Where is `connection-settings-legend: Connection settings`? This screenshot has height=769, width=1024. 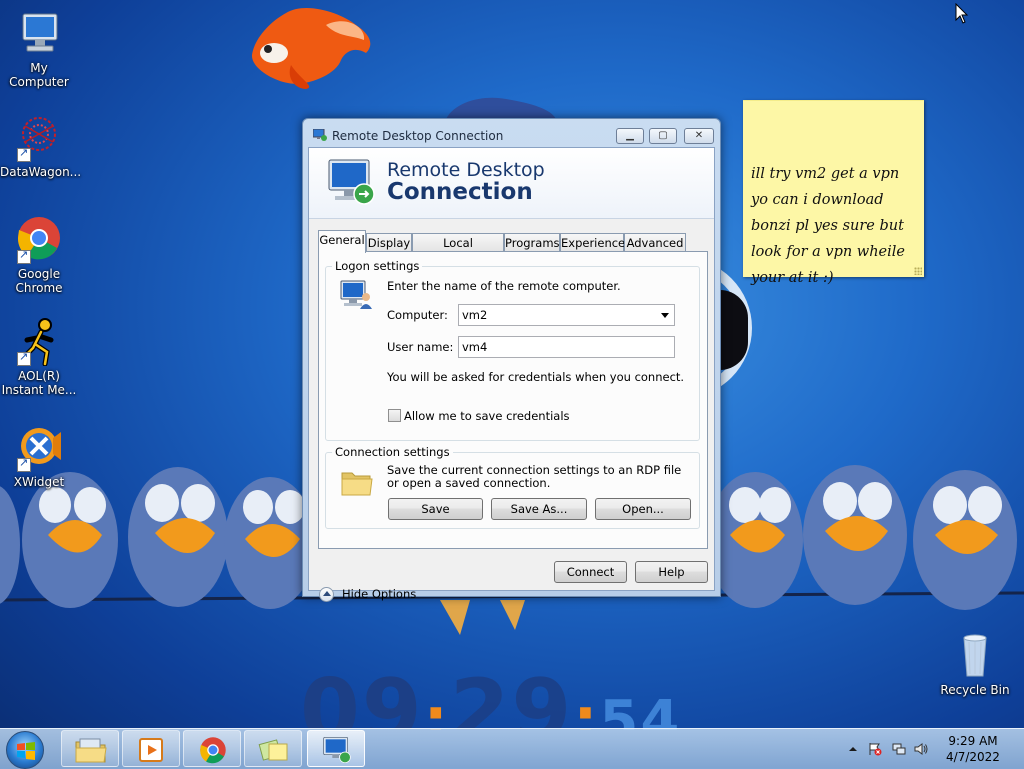
connection-settings-legend: Connection settings is located at coordinates (392, 452).